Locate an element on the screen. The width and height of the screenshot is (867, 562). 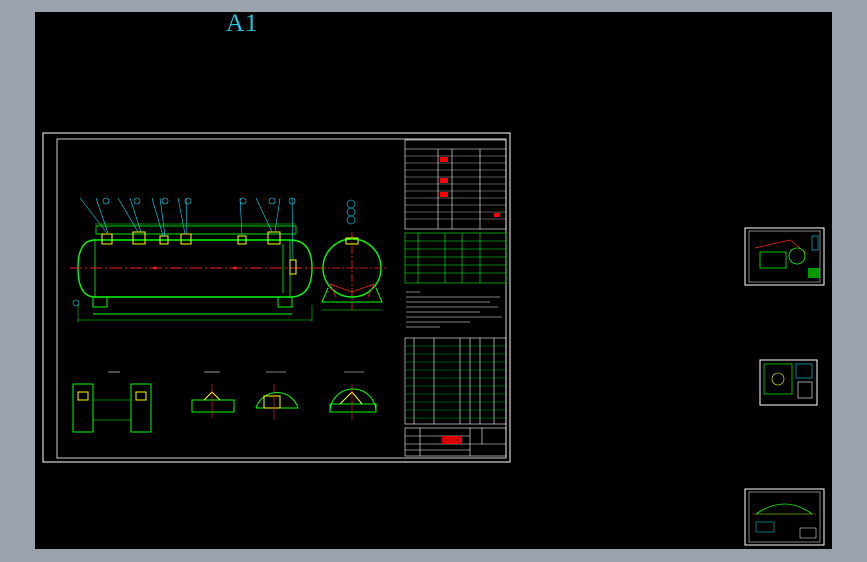
notes-block is located at coordinates (454, 309).